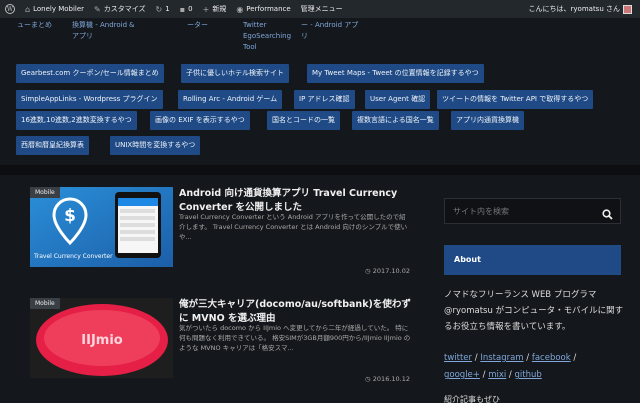  Describe the element at coordinates (28, 9) in the screenshot. I see `home-icon: ⌂` at that location.